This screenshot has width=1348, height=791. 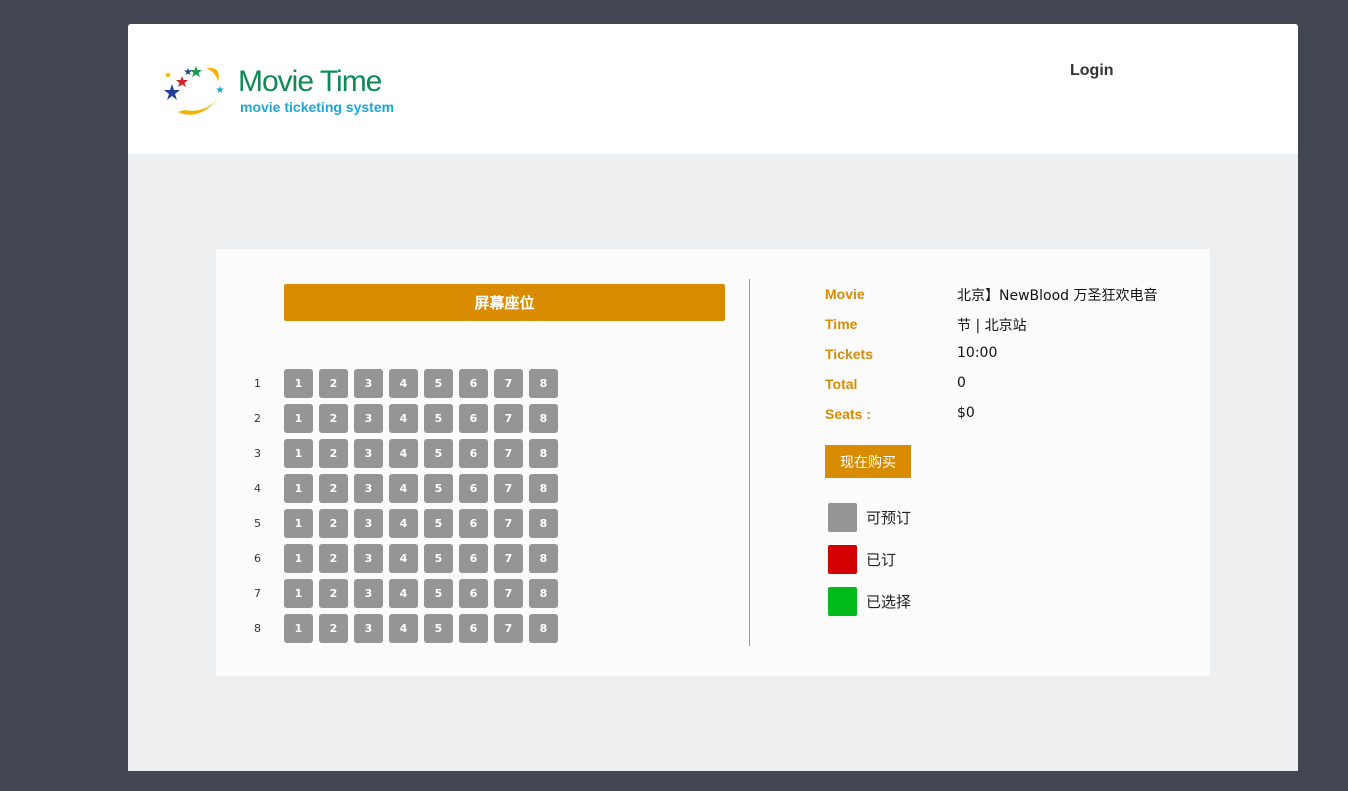 I want to click on legend-selected-swatch, so click(x=842, y=601).